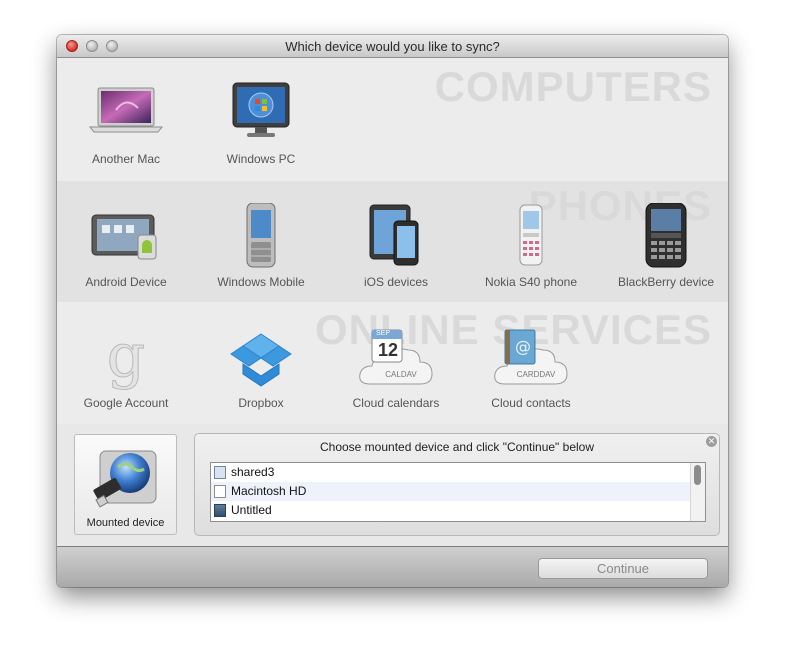 The height and width of the screenshot is (667, 785). Describe the element at coordinates (261, 114) in the screenshot. I see `windows-monitor-icon` at that location.